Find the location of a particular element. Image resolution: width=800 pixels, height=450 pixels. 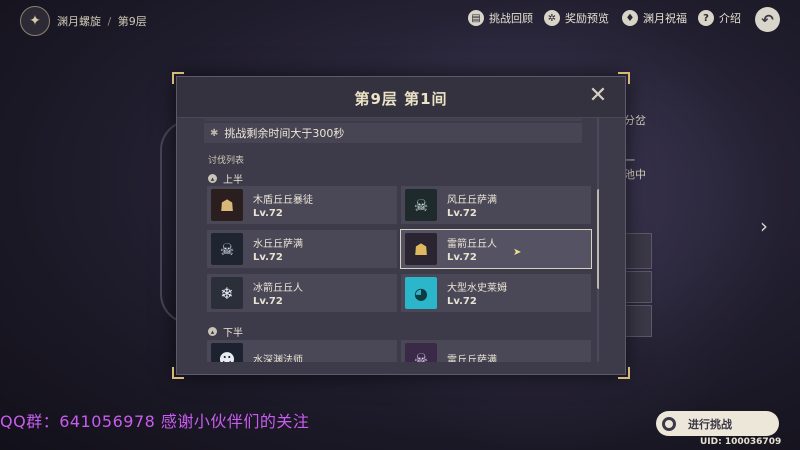

nav-label: 渊月祝福 is located at coordinates (665, 18).